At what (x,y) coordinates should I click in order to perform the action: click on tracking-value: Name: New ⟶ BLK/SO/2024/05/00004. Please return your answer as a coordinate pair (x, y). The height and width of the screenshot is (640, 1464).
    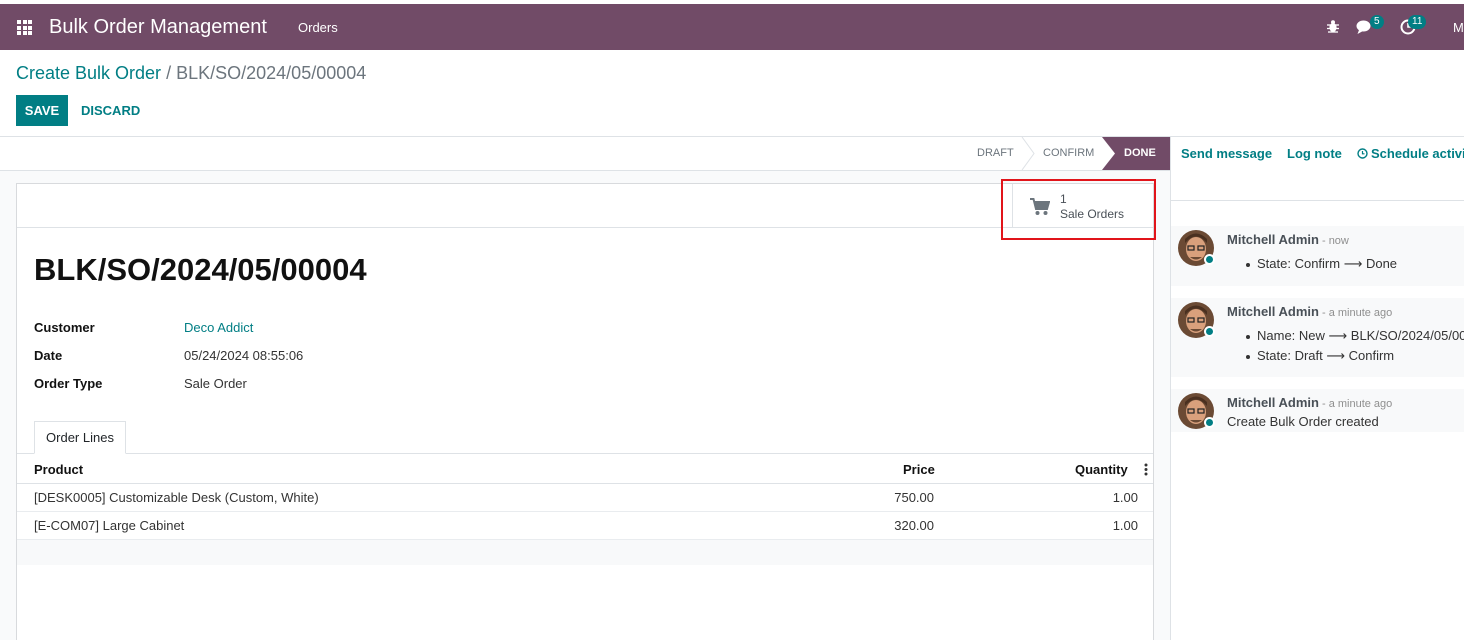
    Looking at the image, I should click on (1354, 336).